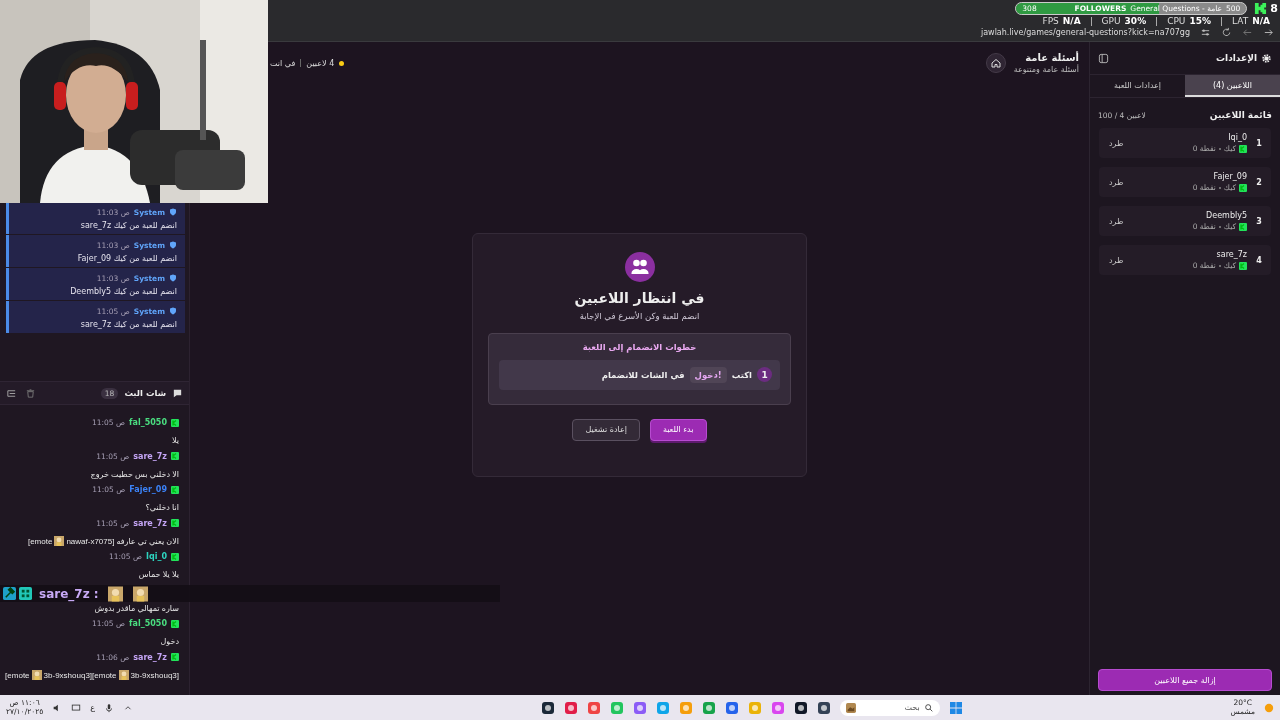  Describe the element at coordinates (639, 346) in the screenshot. I see `steps-title: خطوات الانضمام إلى اللعبة` at that location.